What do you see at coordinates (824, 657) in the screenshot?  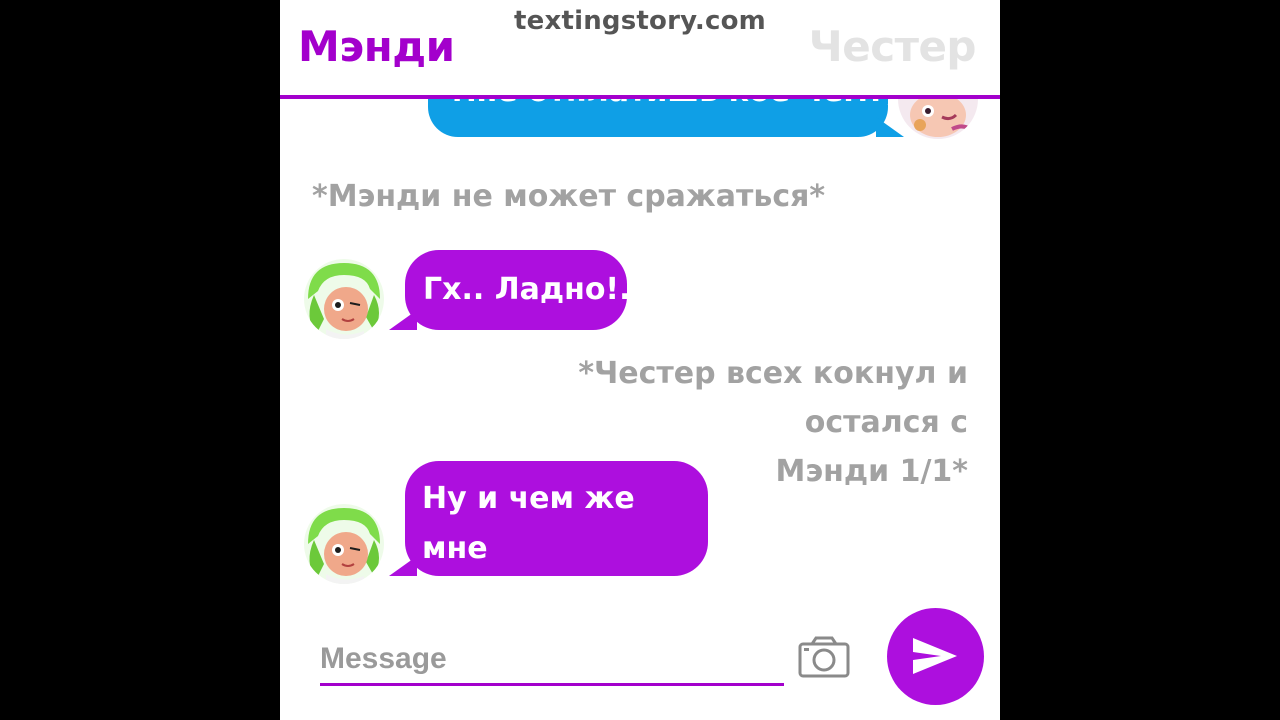 I see `camera-icon` at bounding box center [824, 657].